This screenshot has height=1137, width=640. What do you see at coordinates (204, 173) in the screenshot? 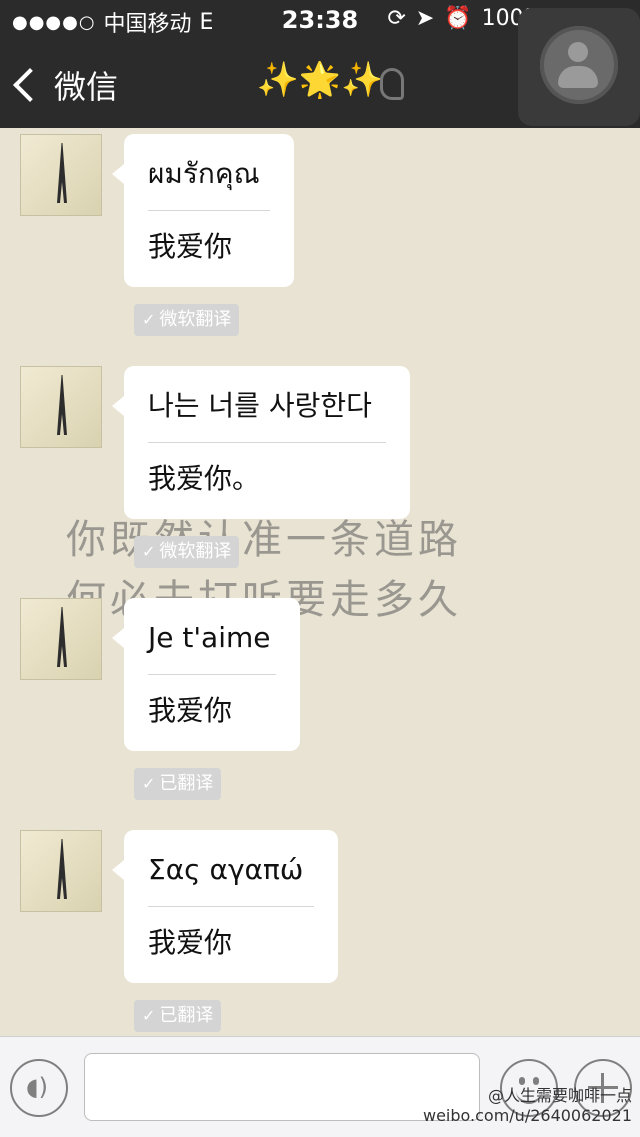
I see `original-text: ผมรักคุณ` at bounding box center [204, 173].